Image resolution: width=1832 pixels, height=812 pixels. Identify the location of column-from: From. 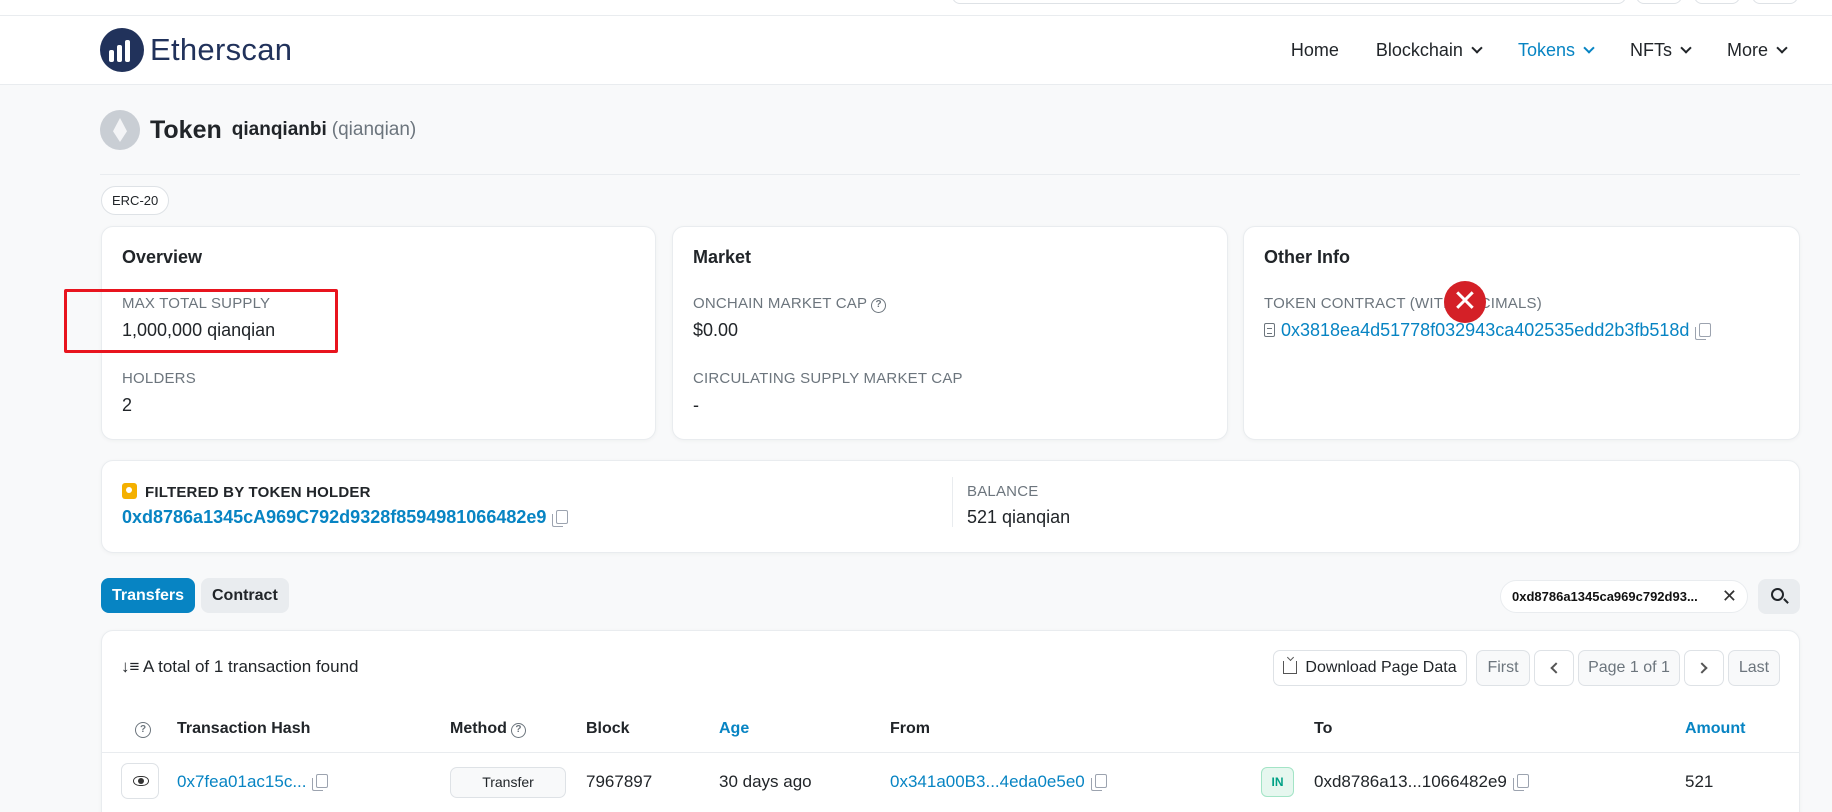
(910, 728).